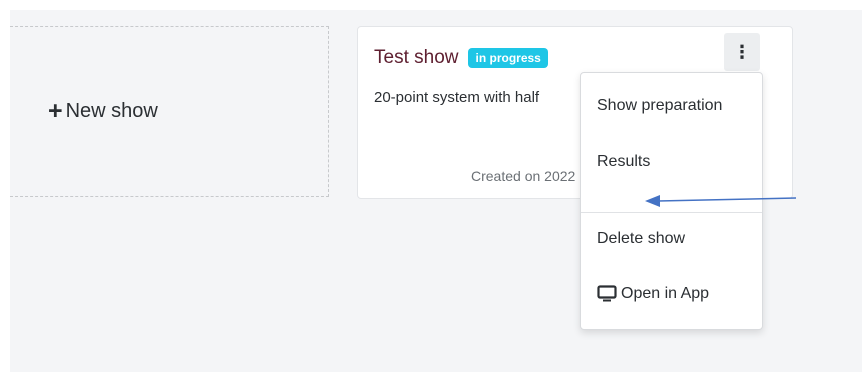 This screenshot has height=372, width=862. What do you see at coordinates (665, 293) in the screenshot?
I see `menu-item-label: Open in App` at bounding box center [665, 293].